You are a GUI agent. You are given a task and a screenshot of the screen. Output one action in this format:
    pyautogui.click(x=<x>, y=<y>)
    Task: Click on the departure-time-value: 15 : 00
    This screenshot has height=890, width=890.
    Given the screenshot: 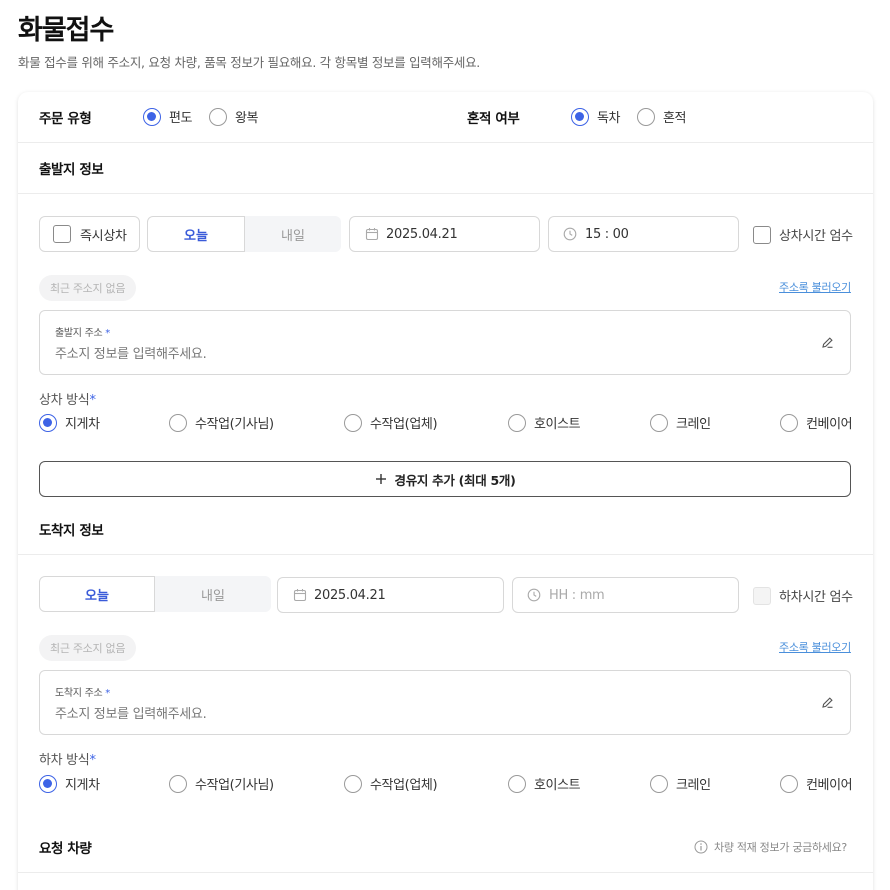 What is the action you would take?
    pyautogui.click(x=607, y=234)
    